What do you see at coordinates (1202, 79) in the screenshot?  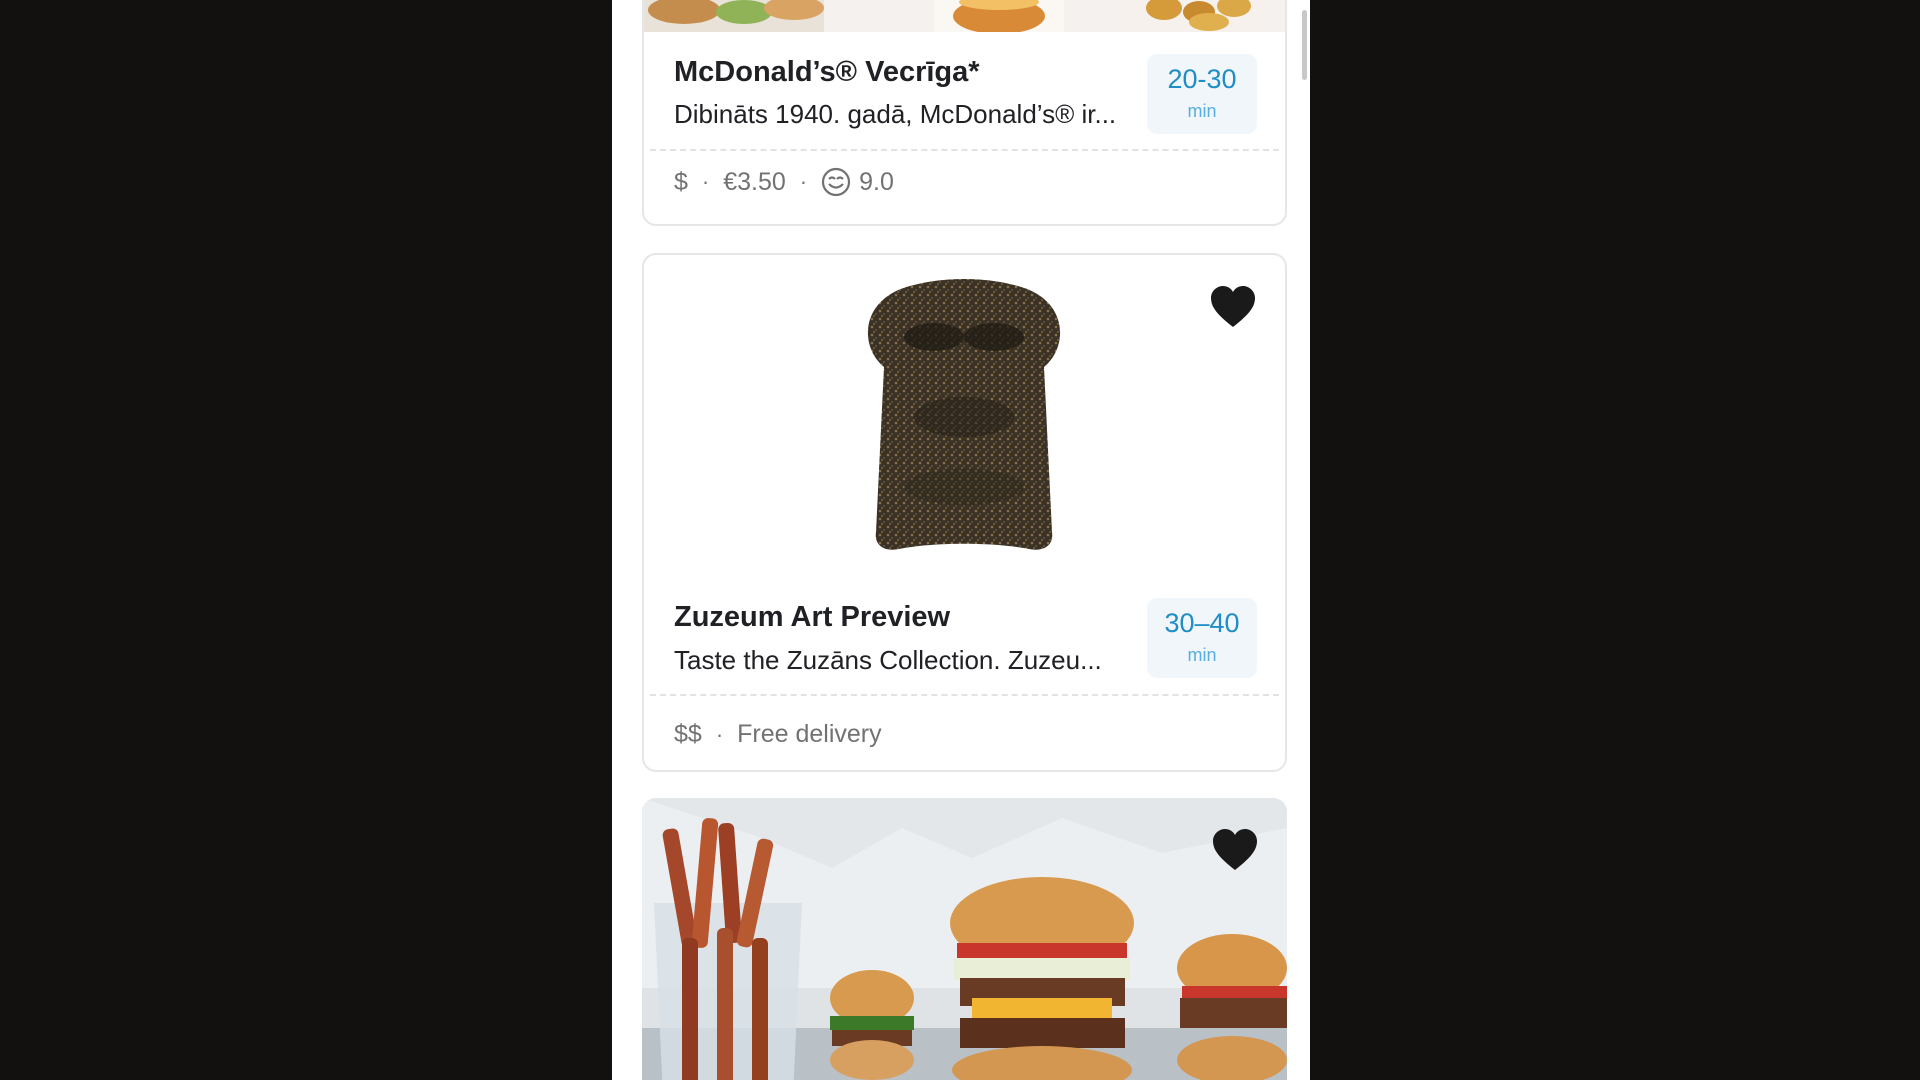 I see `delivery-time: 20-30` at bounding box center [1202, 79].